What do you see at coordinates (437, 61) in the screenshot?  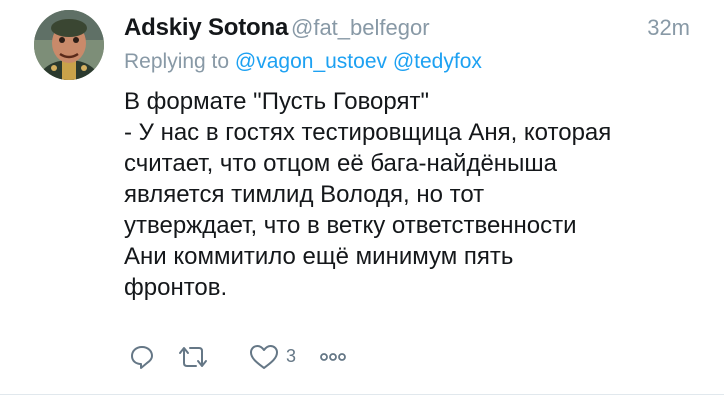 I see `reply-to-mention-2: @tedyfox` at bounding box center [437, 61].